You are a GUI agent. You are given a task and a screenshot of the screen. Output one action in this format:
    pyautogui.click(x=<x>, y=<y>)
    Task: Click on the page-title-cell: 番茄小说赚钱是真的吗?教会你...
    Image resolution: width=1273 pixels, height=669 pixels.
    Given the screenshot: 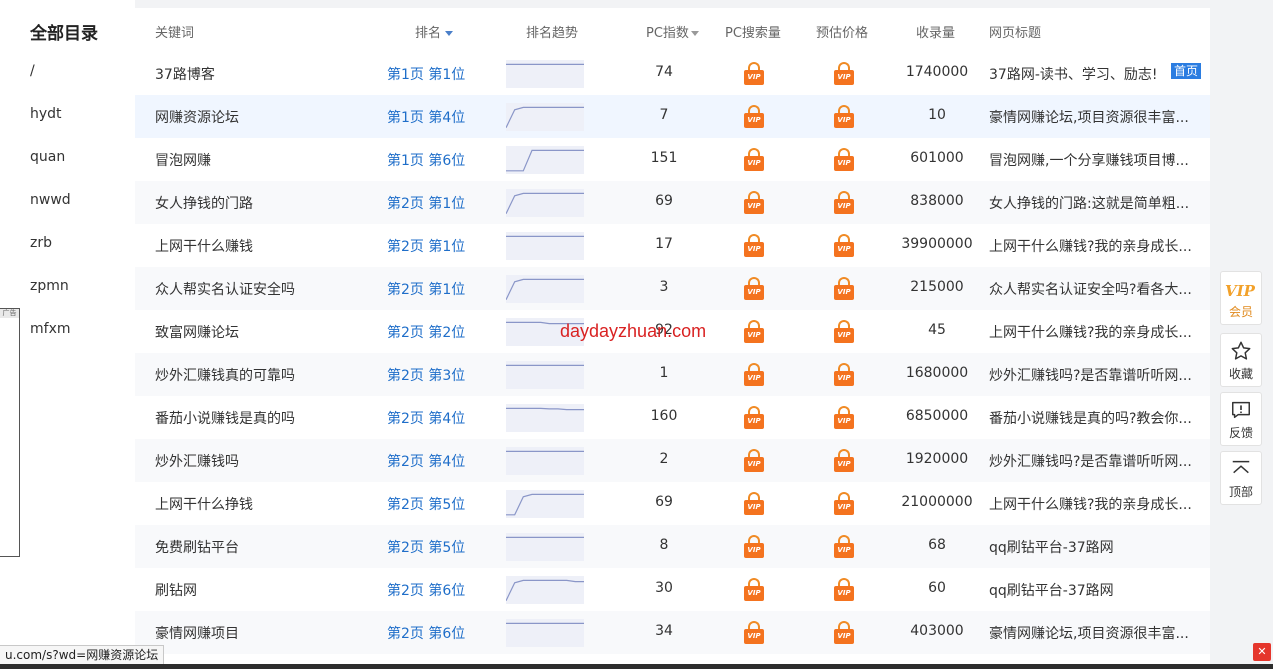 What is the action you would take?
    pyautogui.click(x=1090, y=418)
    